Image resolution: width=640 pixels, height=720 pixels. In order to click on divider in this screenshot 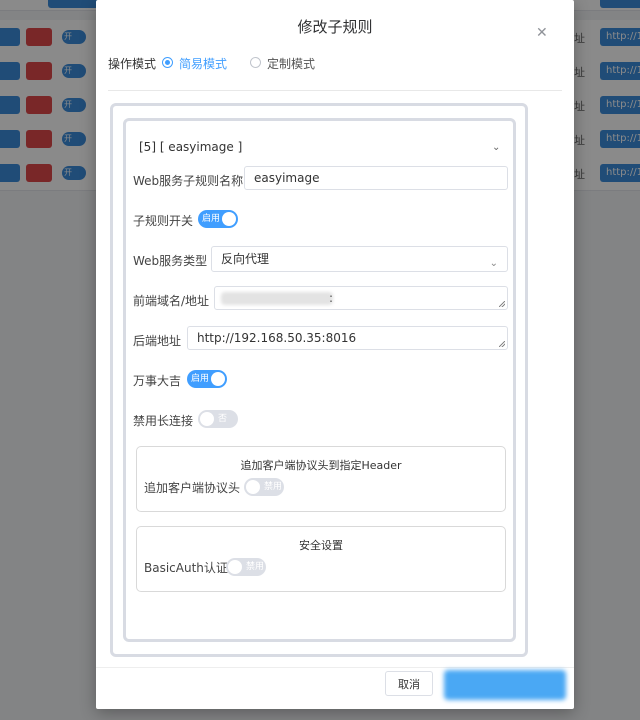, I will do `click(335, 90)`.